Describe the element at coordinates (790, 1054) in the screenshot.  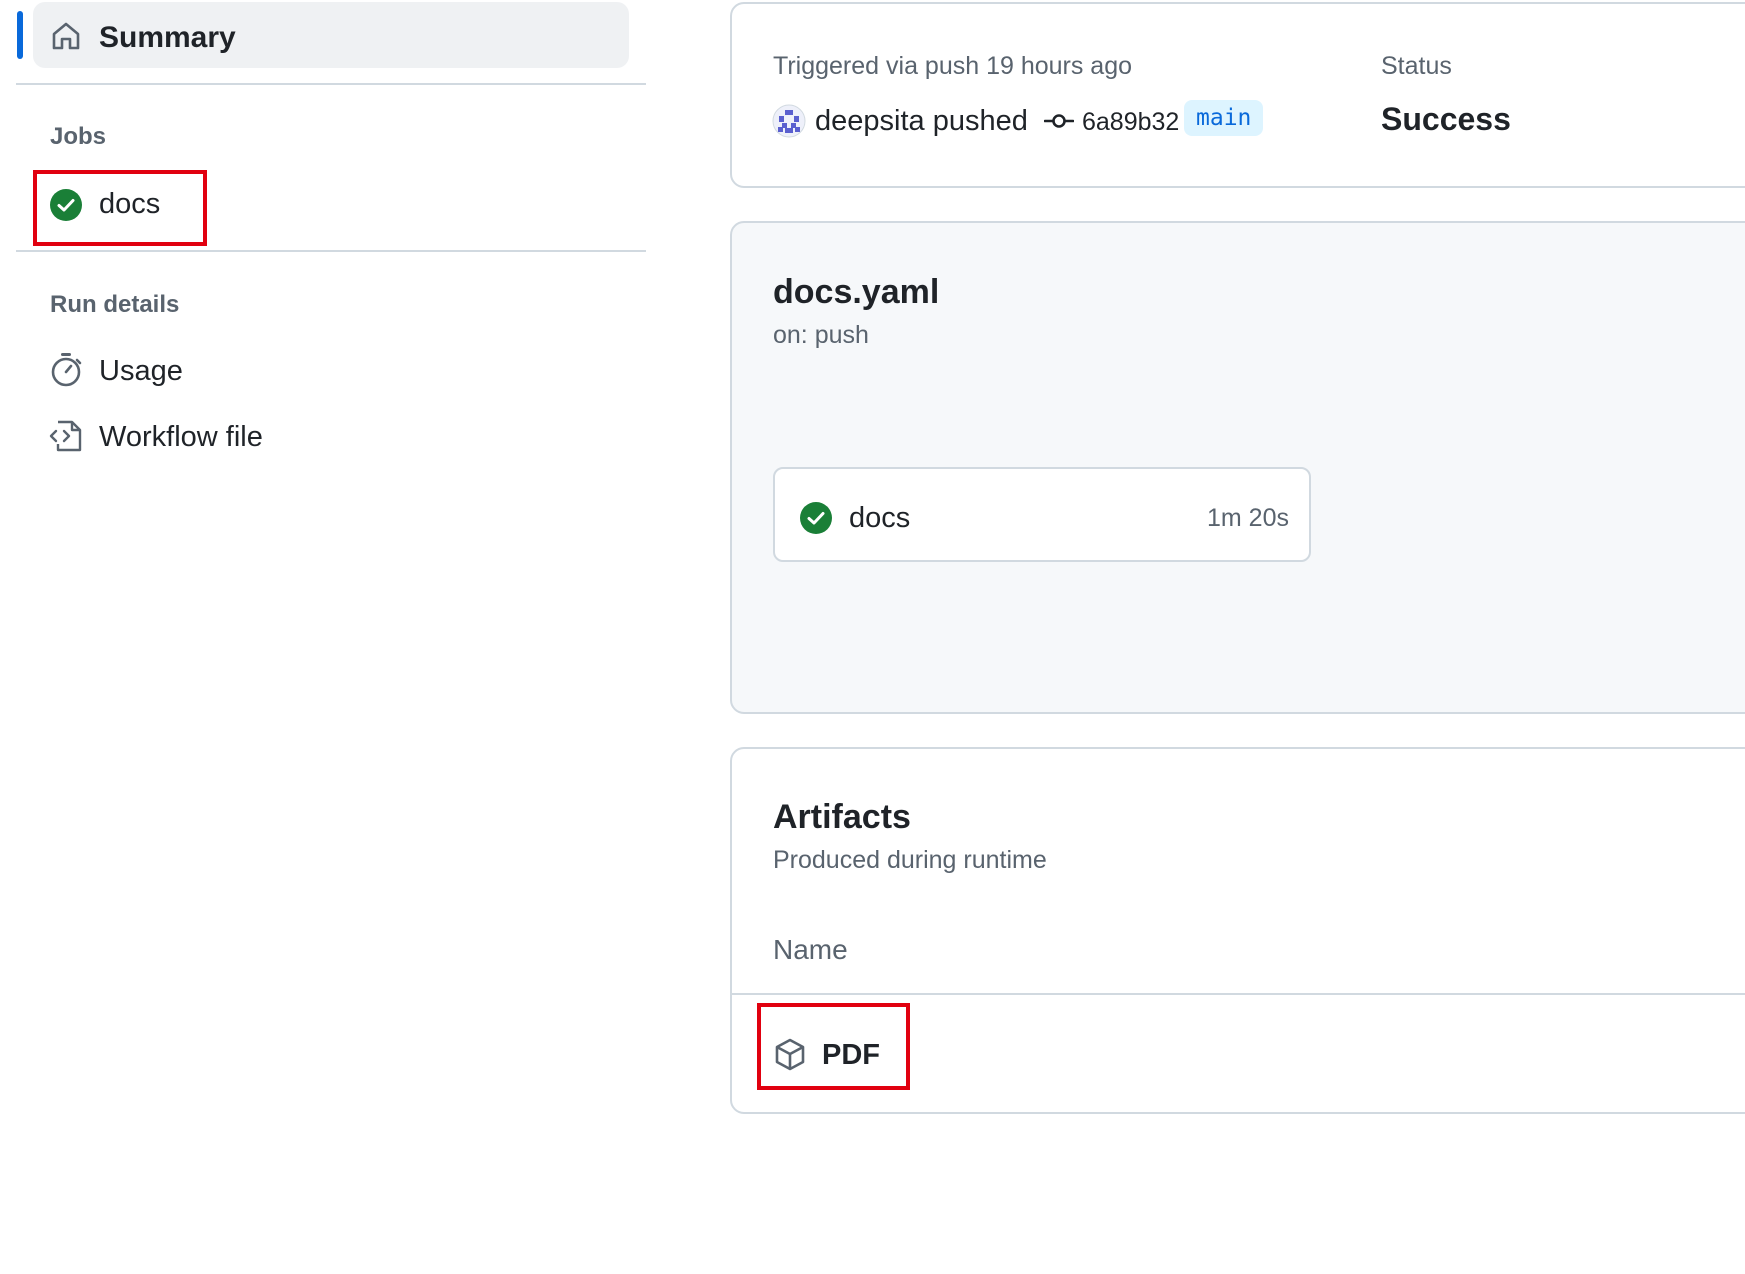
I see `package-icon` at that location.